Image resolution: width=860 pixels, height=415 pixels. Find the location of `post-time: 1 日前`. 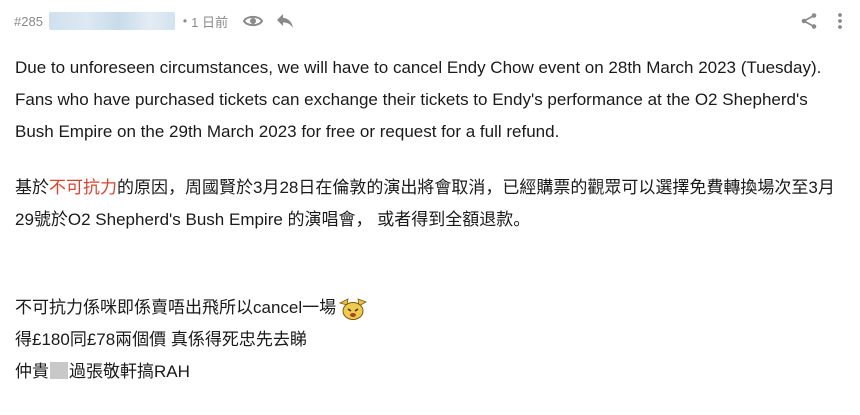

post-time: 1 日前 is located at coordinates (209, 22).